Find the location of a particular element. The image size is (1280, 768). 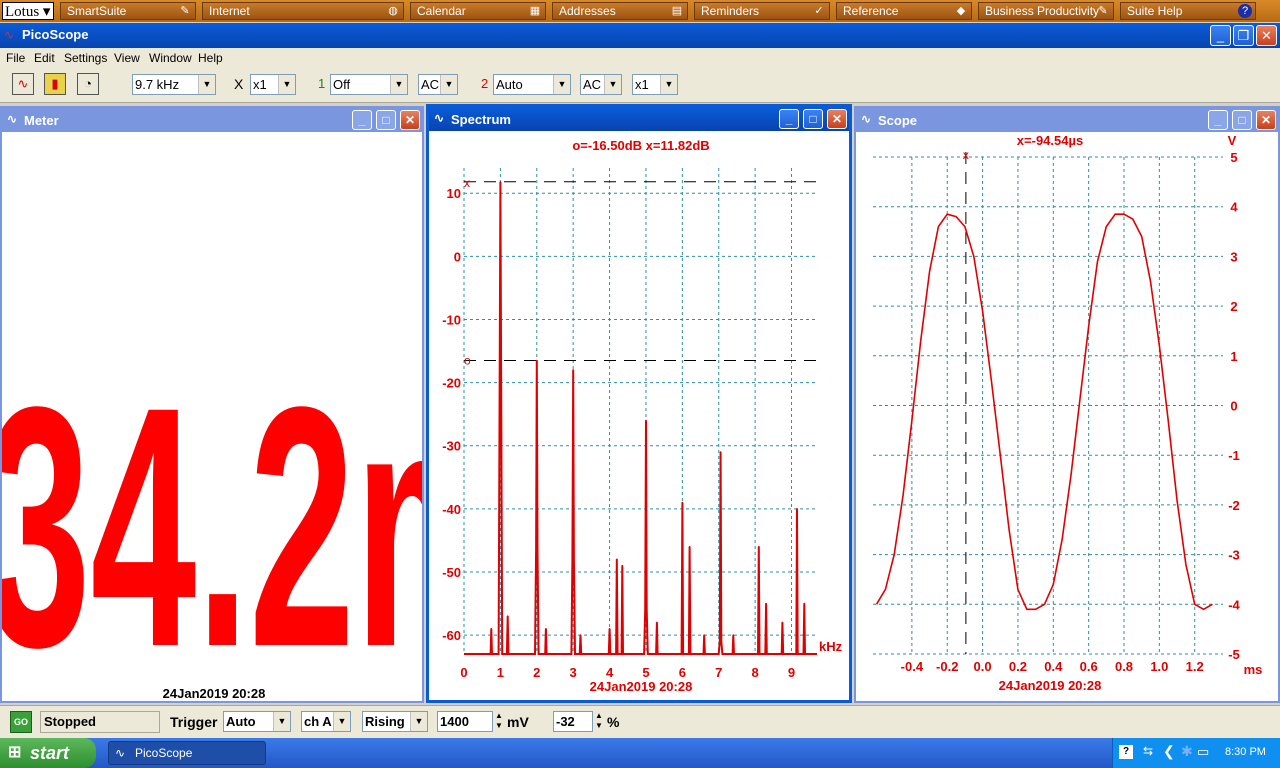

addresses-drawer: Addresses ▤ is located at coordinates (620, 11).